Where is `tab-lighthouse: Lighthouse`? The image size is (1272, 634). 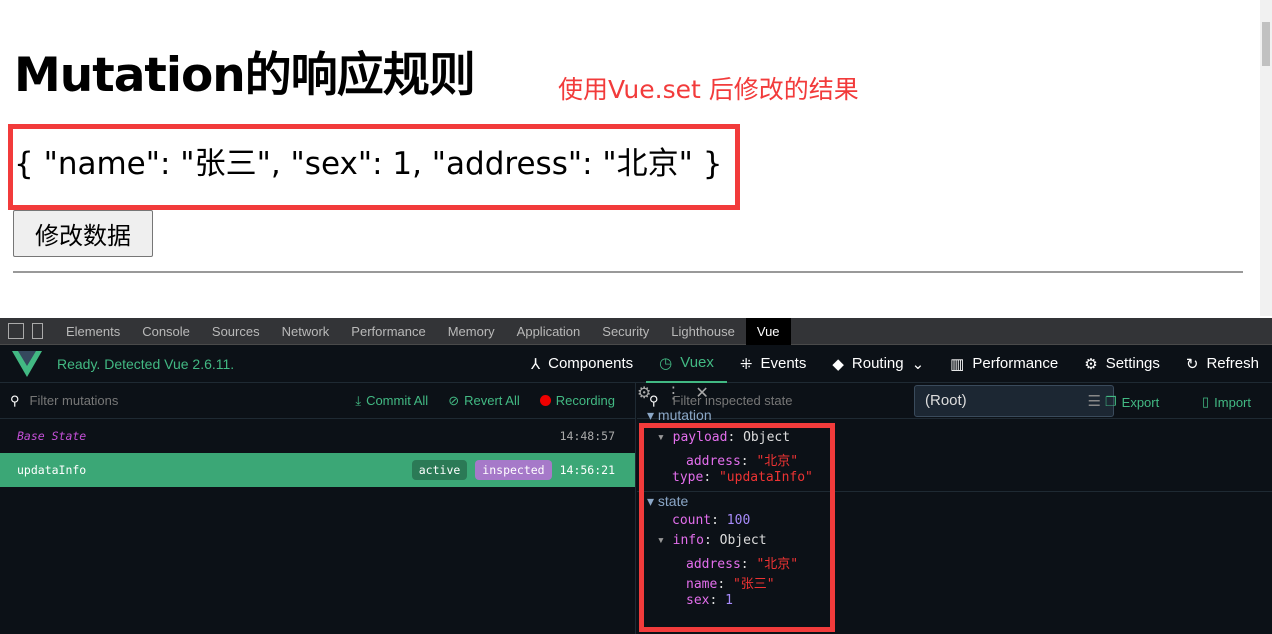 tab-lighthouse: Lighthouse is located at coordinates (703, 331).